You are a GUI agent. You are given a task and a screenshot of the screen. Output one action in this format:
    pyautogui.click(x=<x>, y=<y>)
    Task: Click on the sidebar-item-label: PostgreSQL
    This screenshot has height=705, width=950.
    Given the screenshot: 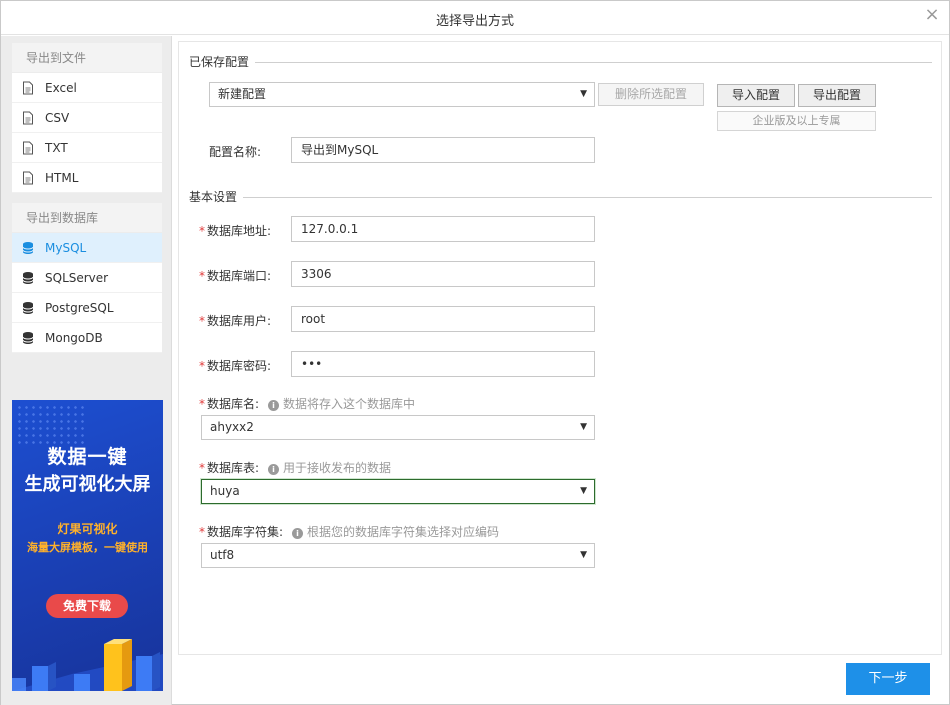 What is the action you would take?
    pyautogui.click(x=79, y=308)
    